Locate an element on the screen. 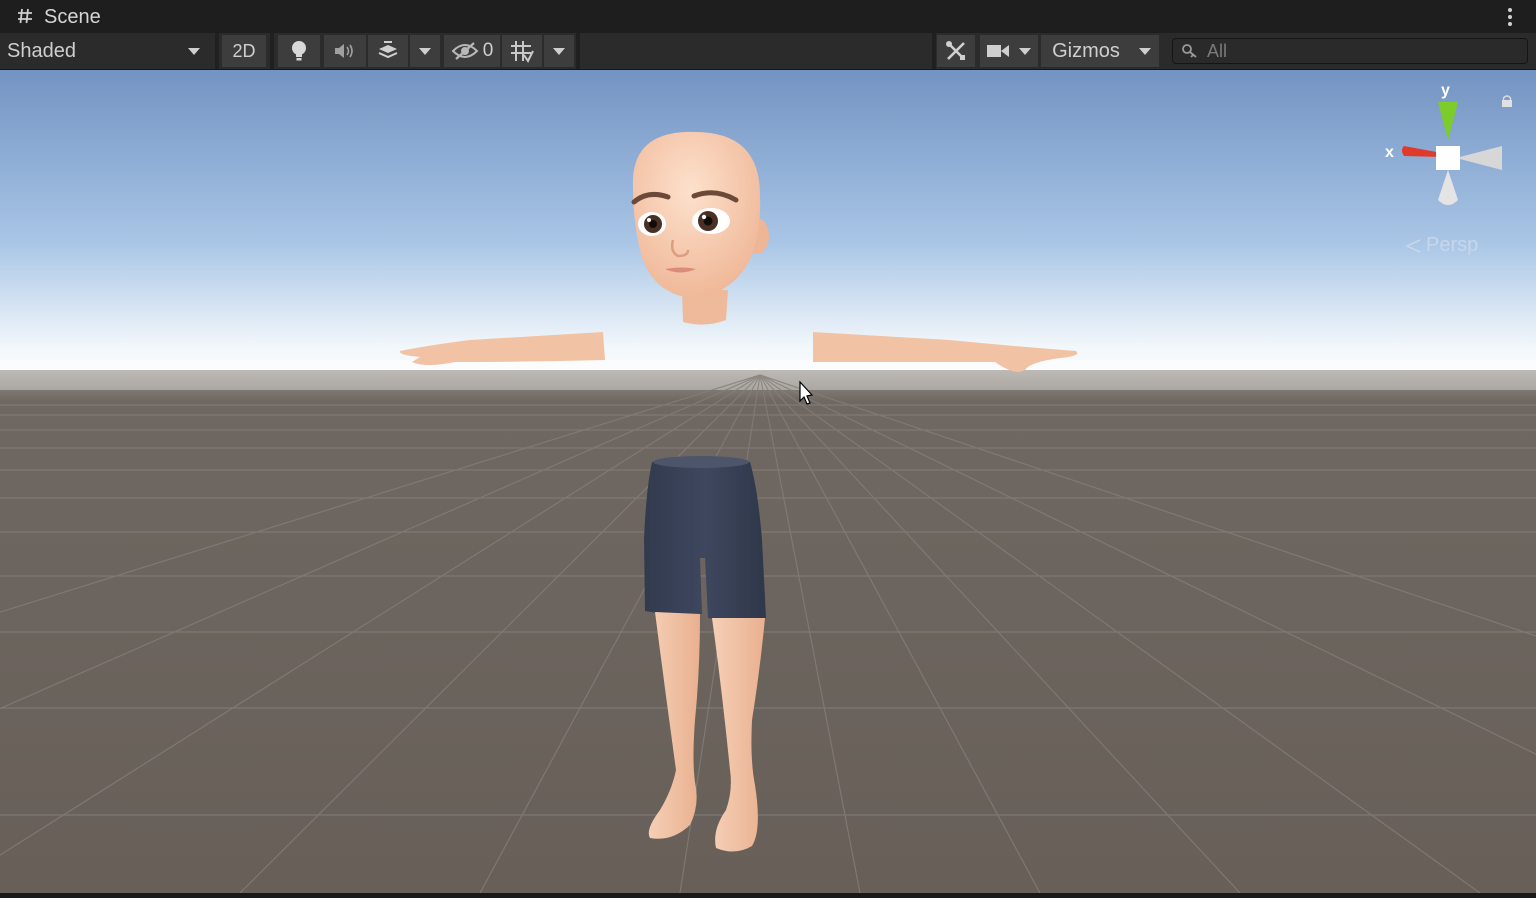 The height and width of the screenshot is (898, 1536). scene-grid-icon is located at coordinates (25, 16).